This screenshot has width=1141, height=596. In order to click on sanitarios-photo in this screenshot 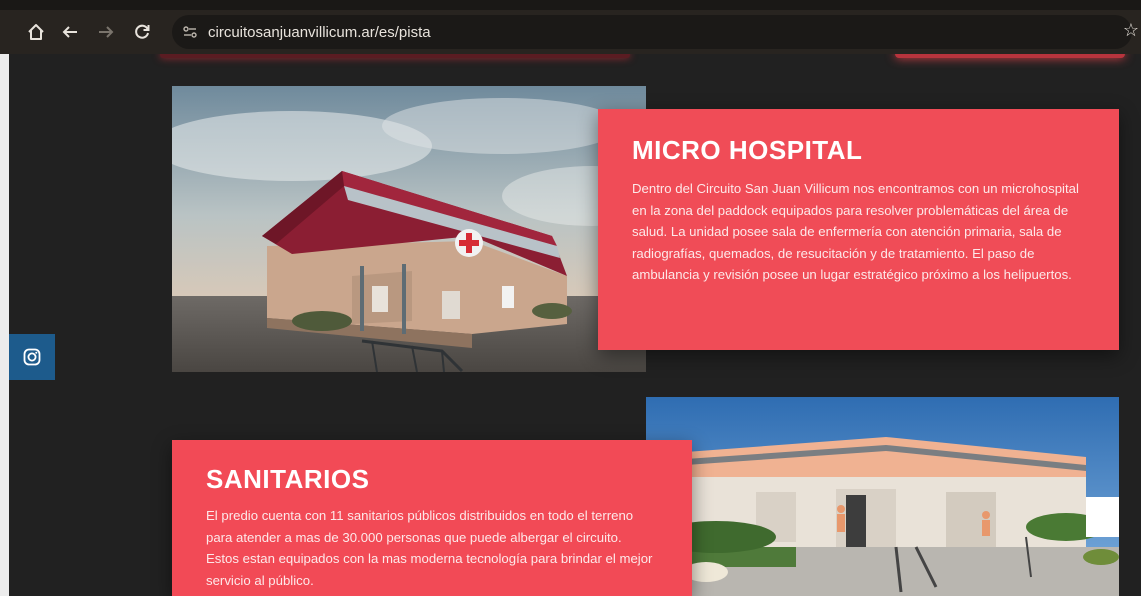, I will do `click(882, 496)`.